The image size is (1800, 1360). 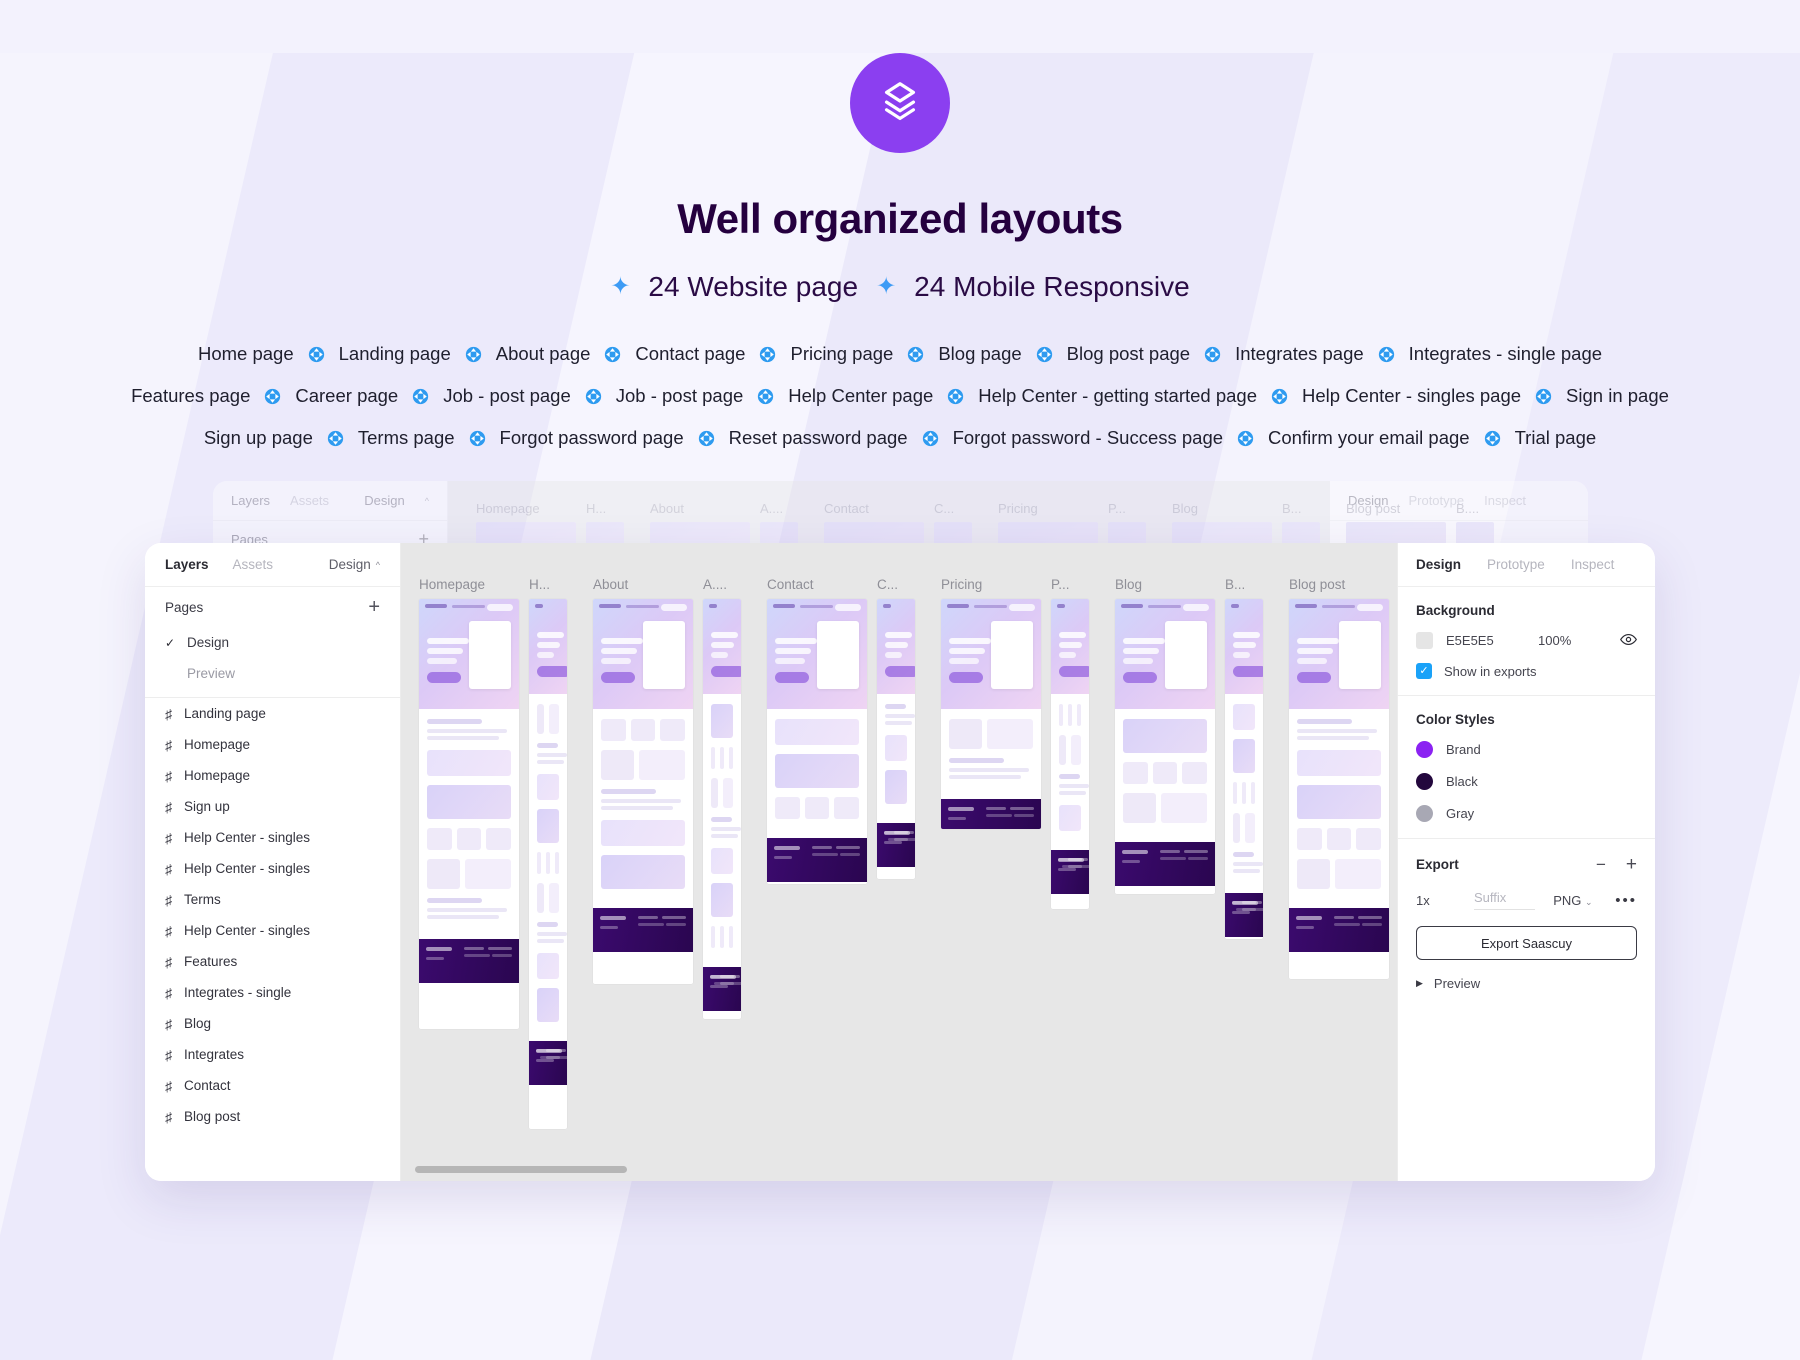 I want to click on layer-item: ♯ Features, so click(x=272, y=961).